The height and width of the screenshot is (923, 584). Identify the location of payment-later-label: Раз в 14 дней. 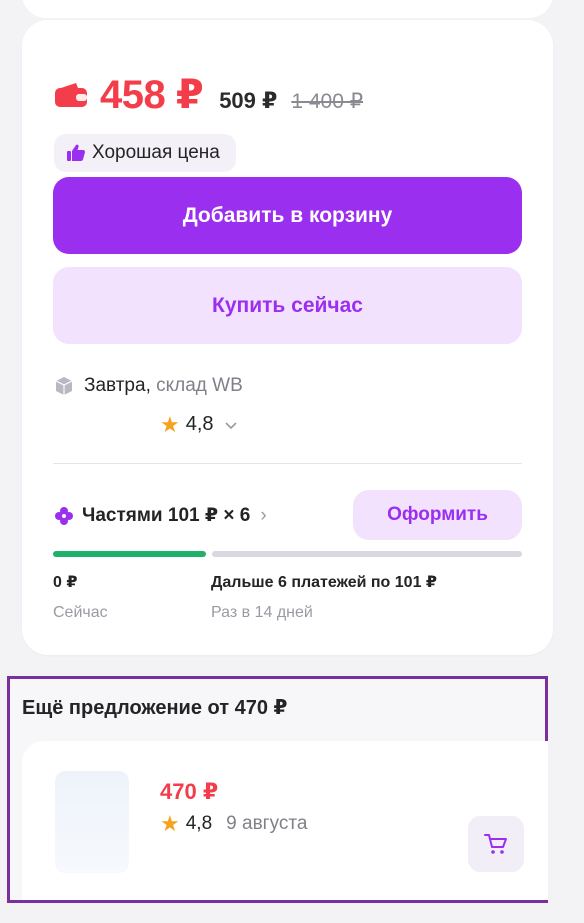
(262, 612).